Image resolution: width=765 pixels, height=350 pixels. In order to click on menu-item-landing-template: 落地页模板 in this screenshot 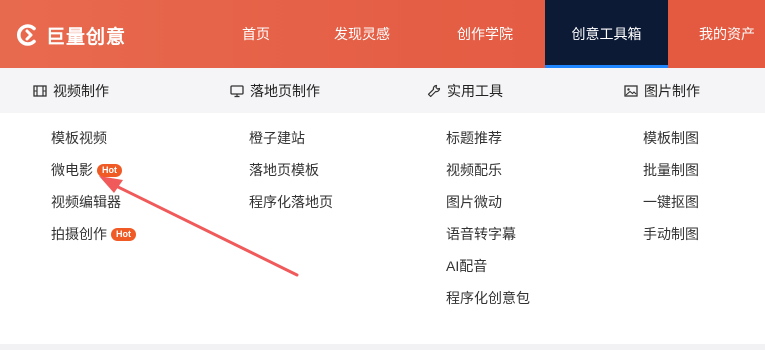, I will do `click(284, 170)`.